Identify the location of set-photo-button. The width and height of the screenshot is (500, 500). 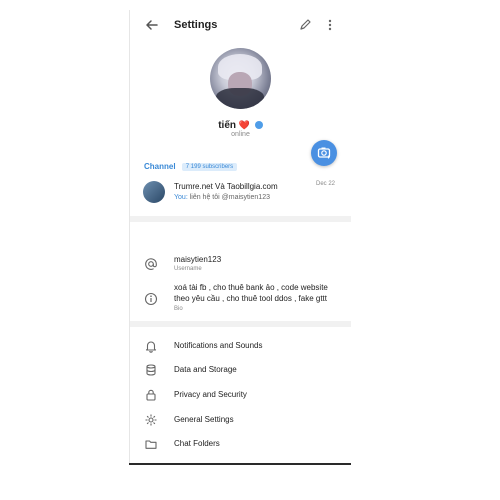
(324, 153).